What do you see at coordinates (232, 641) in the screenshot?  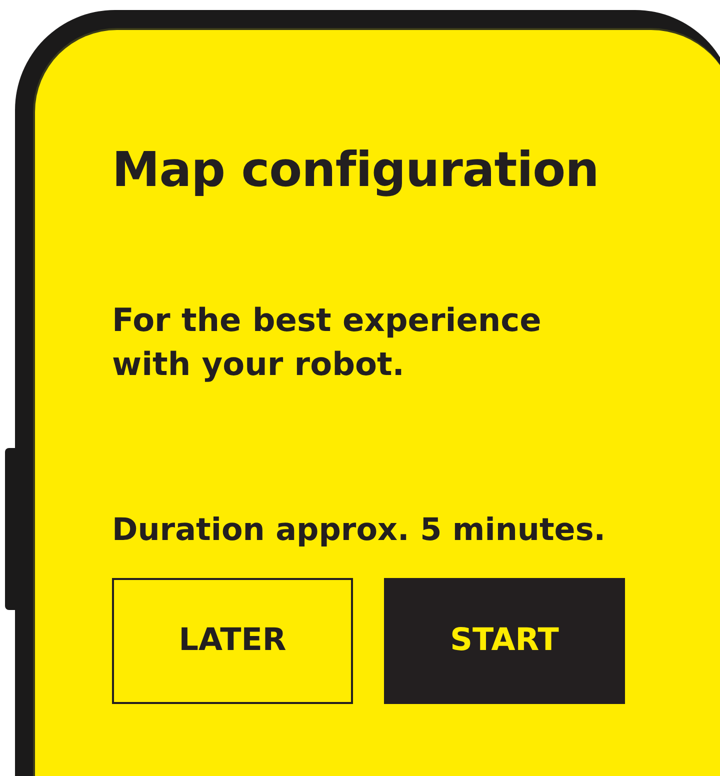 I see `later-button: LATER` at bounding box center [232, 641].